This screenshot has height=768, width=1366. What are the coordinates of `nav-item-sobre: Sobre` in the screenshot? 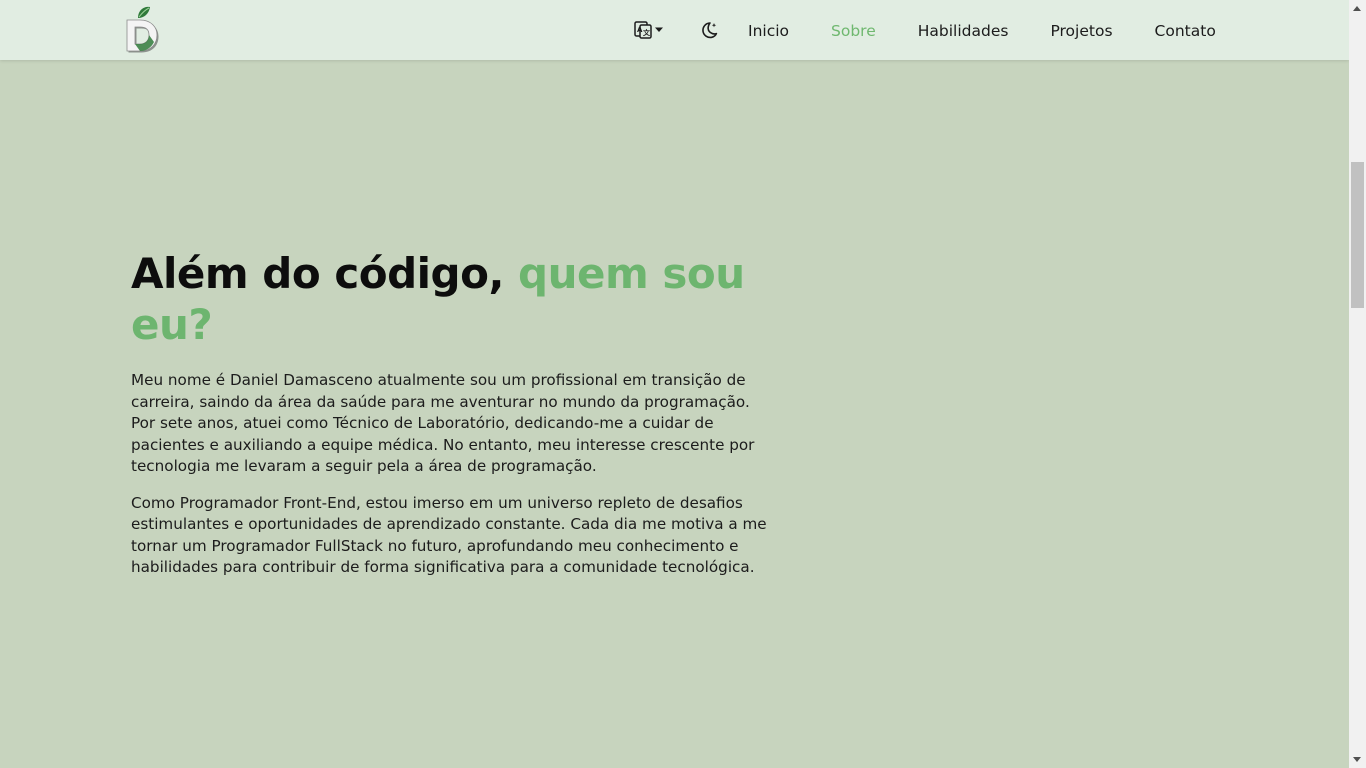 It's located at (853, 30).